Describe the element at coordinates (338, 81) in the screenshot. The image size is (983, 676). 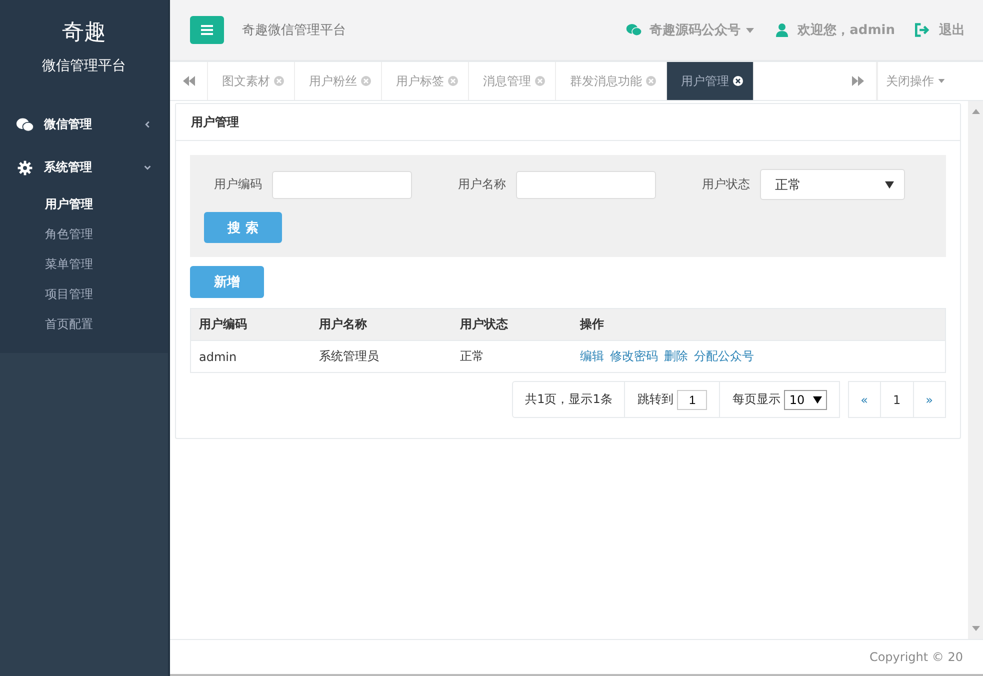
I see `page-tab: 用户粉丝` at that location.